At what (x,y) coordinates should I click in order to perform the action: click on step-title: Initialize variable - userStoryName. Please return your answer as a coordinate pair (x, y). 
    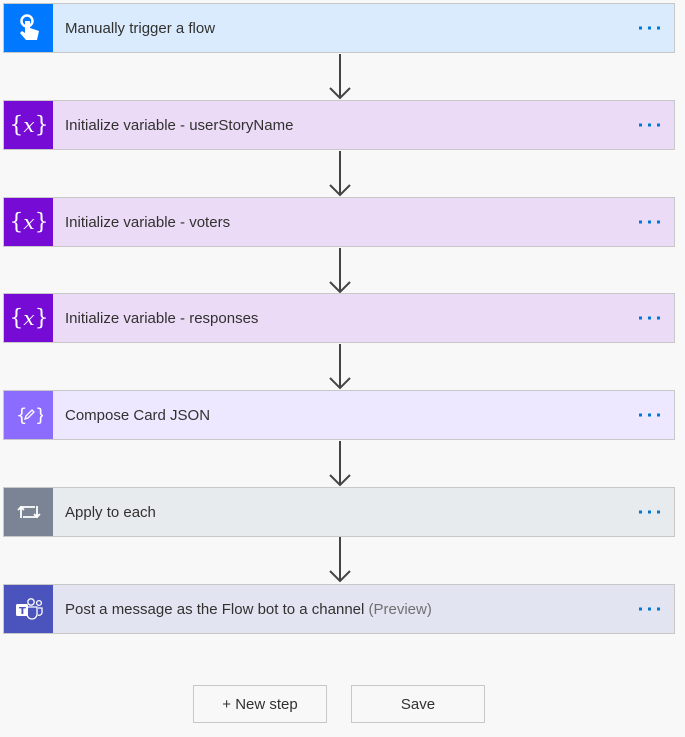
    Looking at the image, I should click on (179, 125).